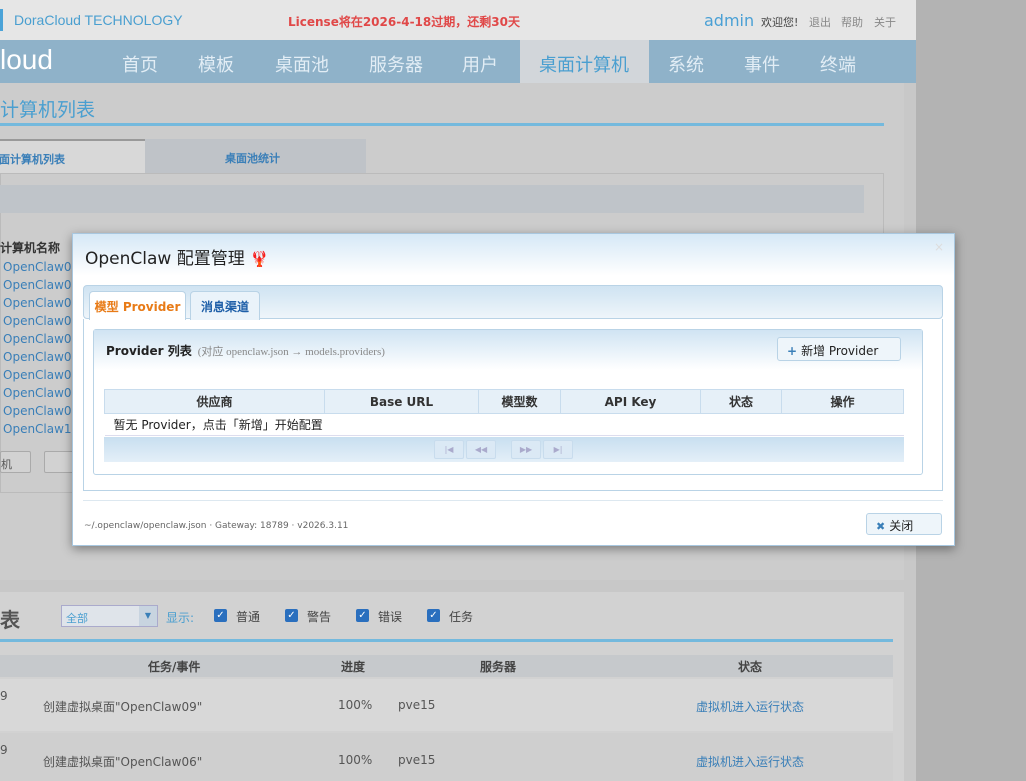  What do you see at coordinates (38, 269) in the screenshot?
I see `vm-link: OpenClaw01` at bounding box center [38, 269].